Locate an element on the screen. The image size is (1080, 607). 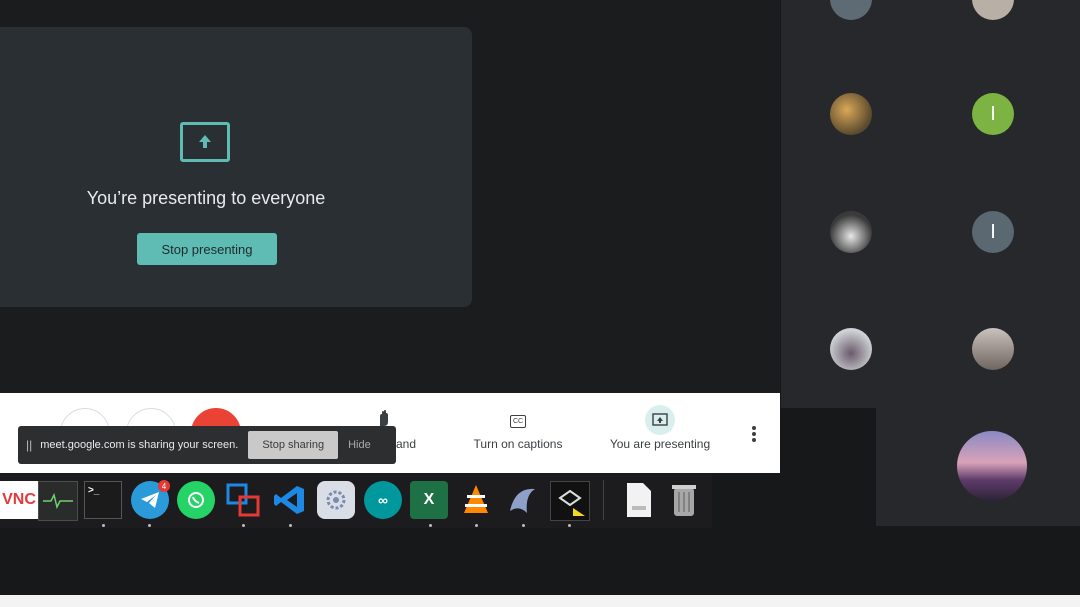
raise-hand-label: and is located at coordinates (406, 444).